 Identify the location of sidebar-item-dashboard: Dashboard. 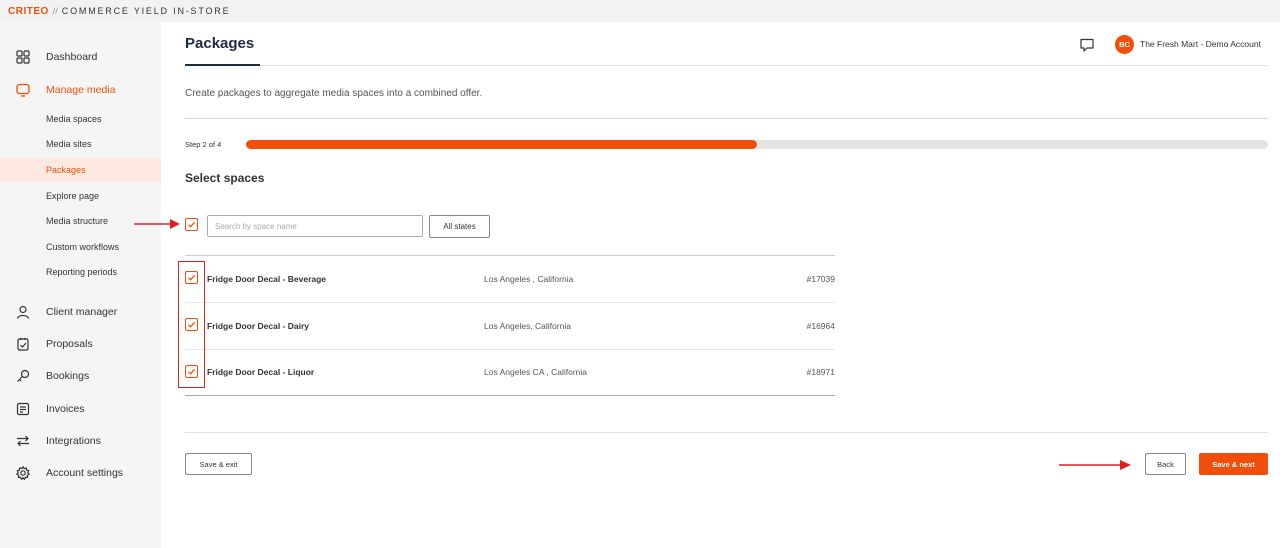
(80, 57).